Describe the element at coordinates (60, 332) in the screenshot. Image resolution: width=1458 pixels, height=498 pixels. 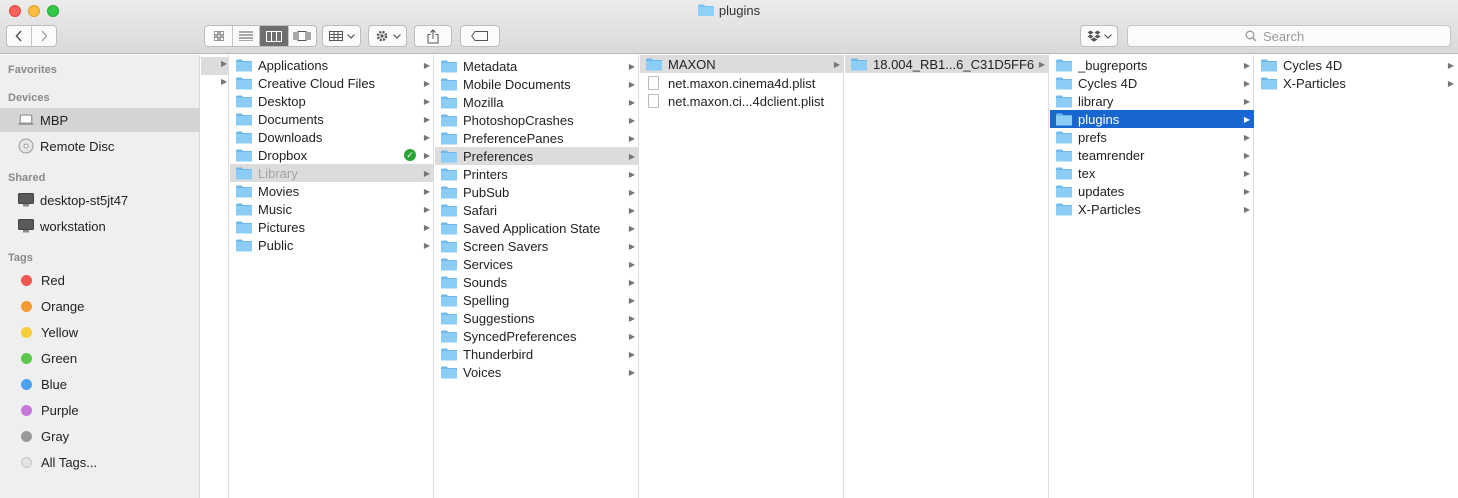
I see `sidebar-item-label: Yellow` at that location.